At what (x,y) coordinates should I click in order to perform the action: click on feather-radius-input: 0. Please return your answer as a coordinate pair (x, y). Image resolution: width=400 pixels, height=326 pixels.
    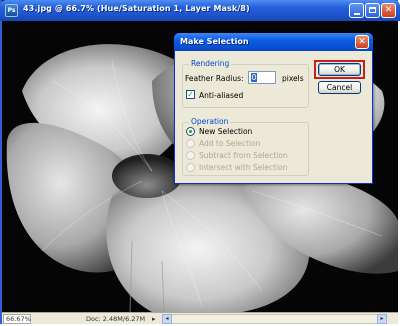
    Looking at the image, I should click on (262, 77).